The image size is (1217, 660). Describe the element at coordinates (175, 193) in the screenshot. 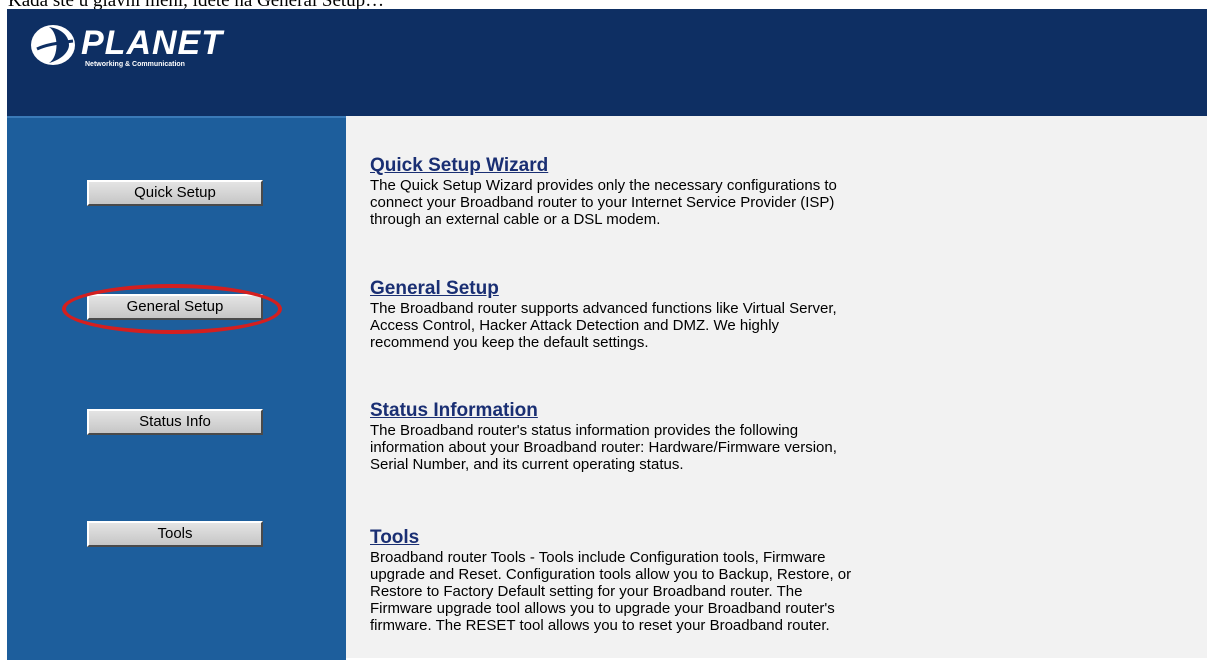

I see `quick-setup-button: Quick Setup` at that location.